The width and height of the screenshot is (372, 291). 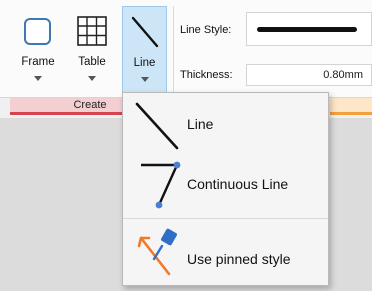 What do you see at coordinates (225, 218) in the screenshot?
I see `menu-separator` at bounding box center [225, 218].